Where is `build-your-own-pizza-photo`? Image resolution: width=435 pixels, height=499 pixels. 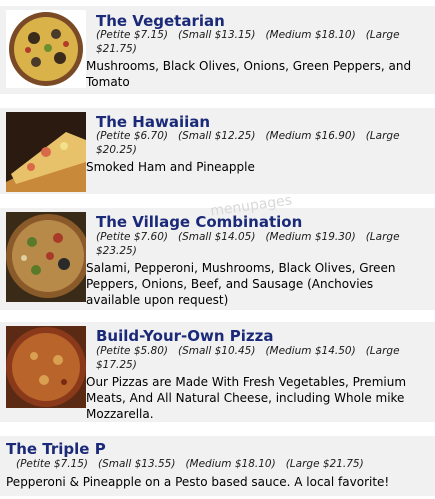 build-your-own-pizza-photo is located at coordinates (46, 367).